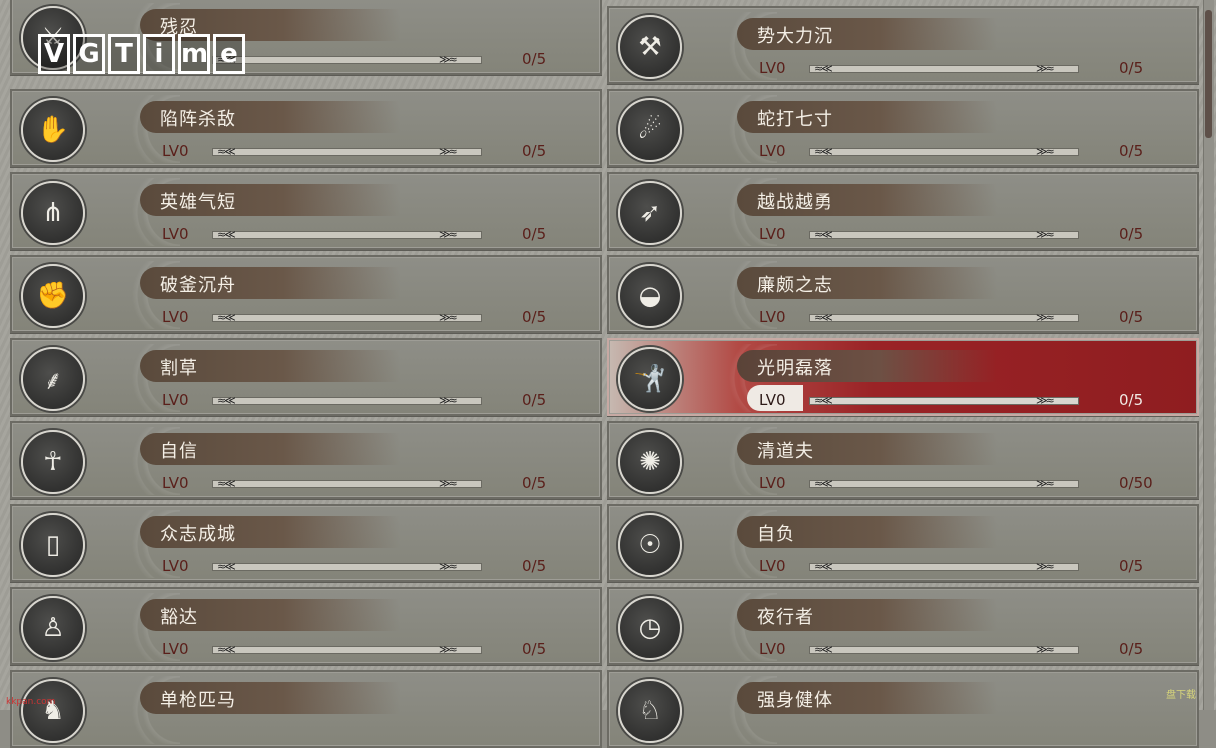  I want to click on logo-letter: i, so click(159, 54).